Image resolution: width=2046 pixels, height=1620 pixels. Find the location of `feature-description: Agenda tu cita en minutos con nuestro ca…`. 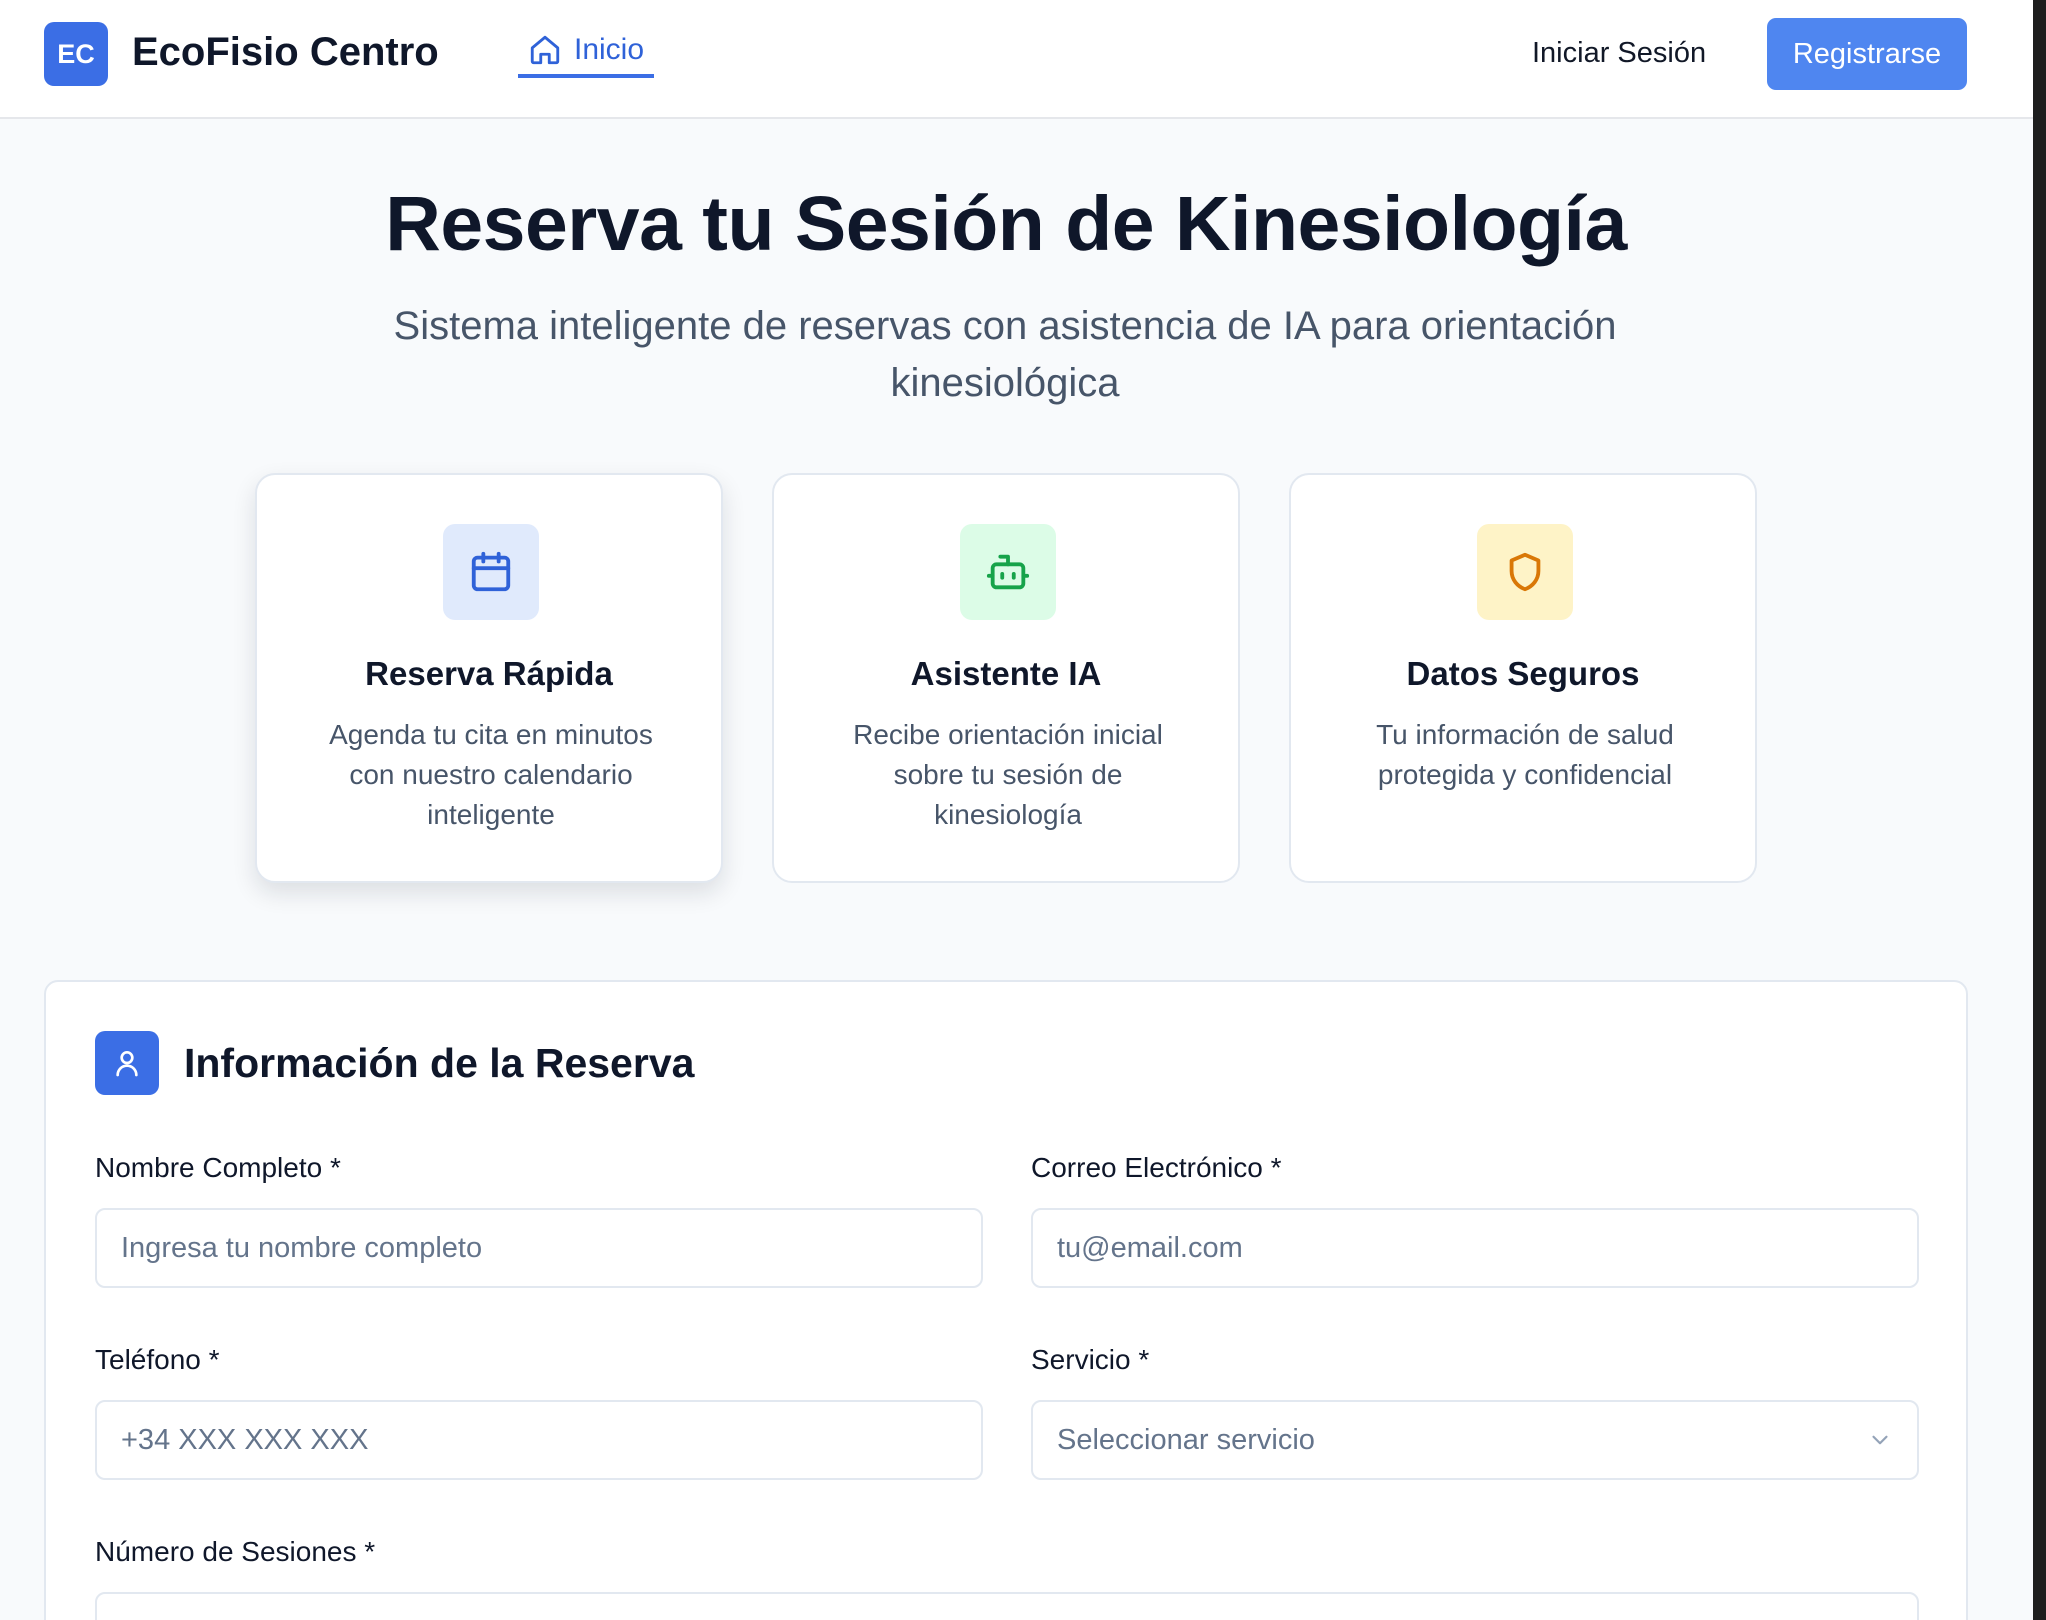

feature-description: Agenda tu cita en minutos con nuestro ca… is located at coordinates (491, 774).